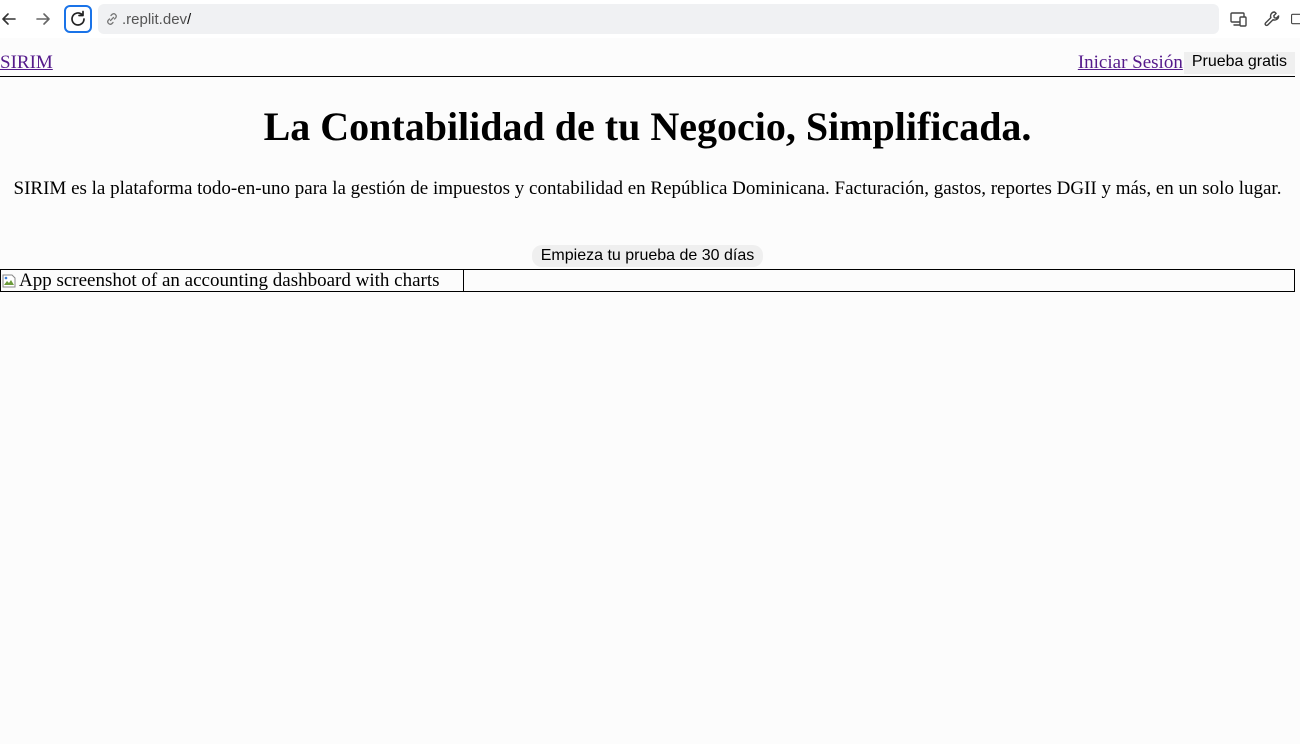 The image size is (1300, 744). Describe the element at coordinates (9, 280) in the screenshot. I see `broken-image-icon` at that location.